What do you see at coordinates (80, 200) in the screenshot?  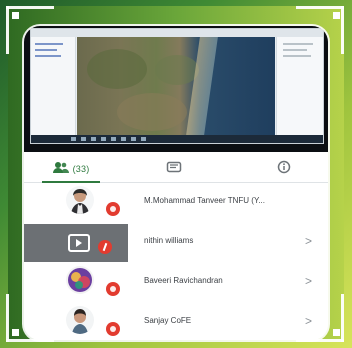 I see `avatar-man-suit` at bounding box center [80, 200].